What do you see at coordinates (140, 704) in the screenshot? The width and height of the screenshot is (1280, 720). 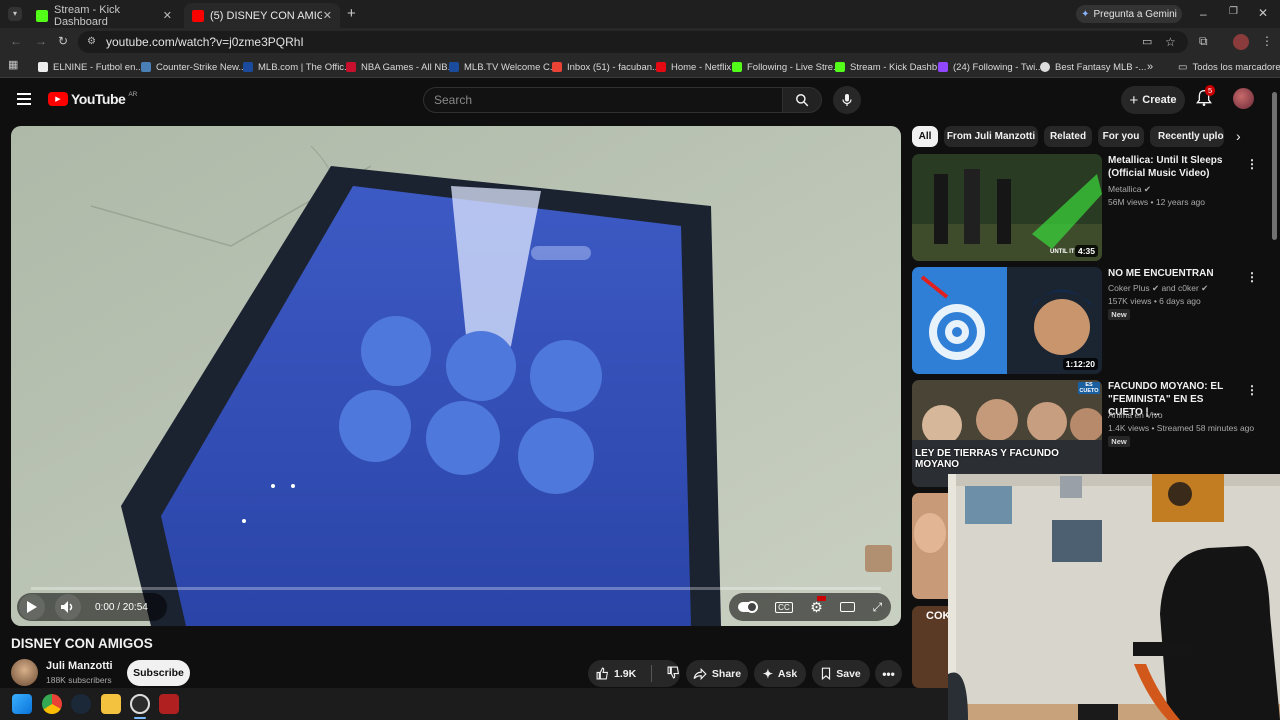 I see `obs-icon` at bounding box center [140, 704].